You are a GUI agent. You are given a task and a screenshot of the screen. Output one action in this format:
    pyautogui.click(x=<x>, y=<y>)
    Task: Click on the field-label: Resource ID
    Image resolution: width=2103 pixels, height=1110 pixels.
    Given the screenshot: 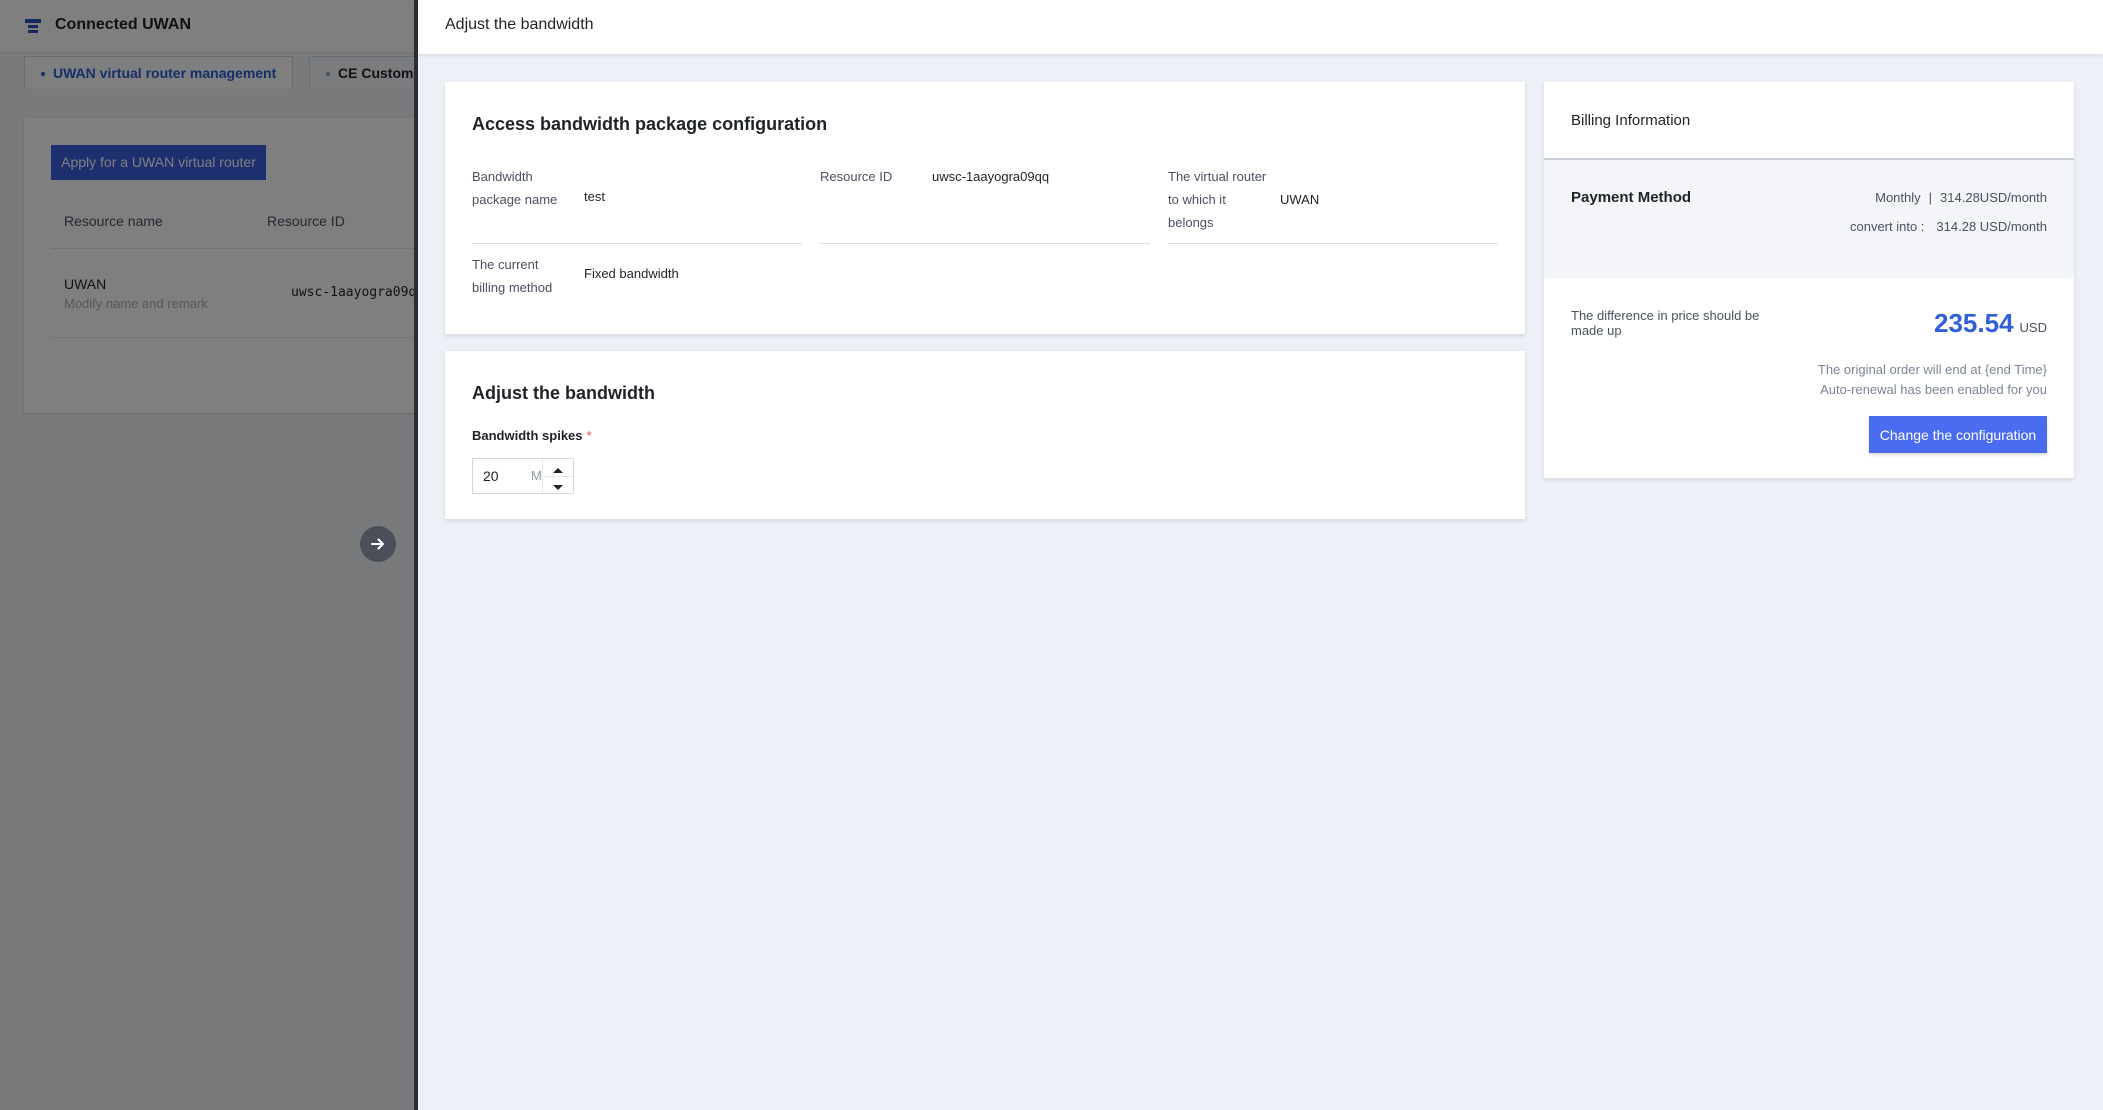 What is the action you would take?
    pyautogui.click(x=856, y=176)
    